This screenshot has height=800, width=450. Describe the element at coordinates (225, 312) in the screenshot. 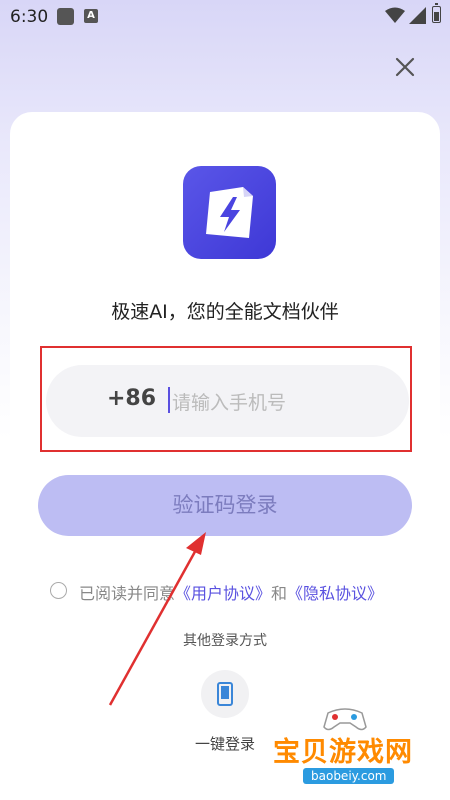

I see `tagline: 极速AI，您的全能文档伙伴` at that location.